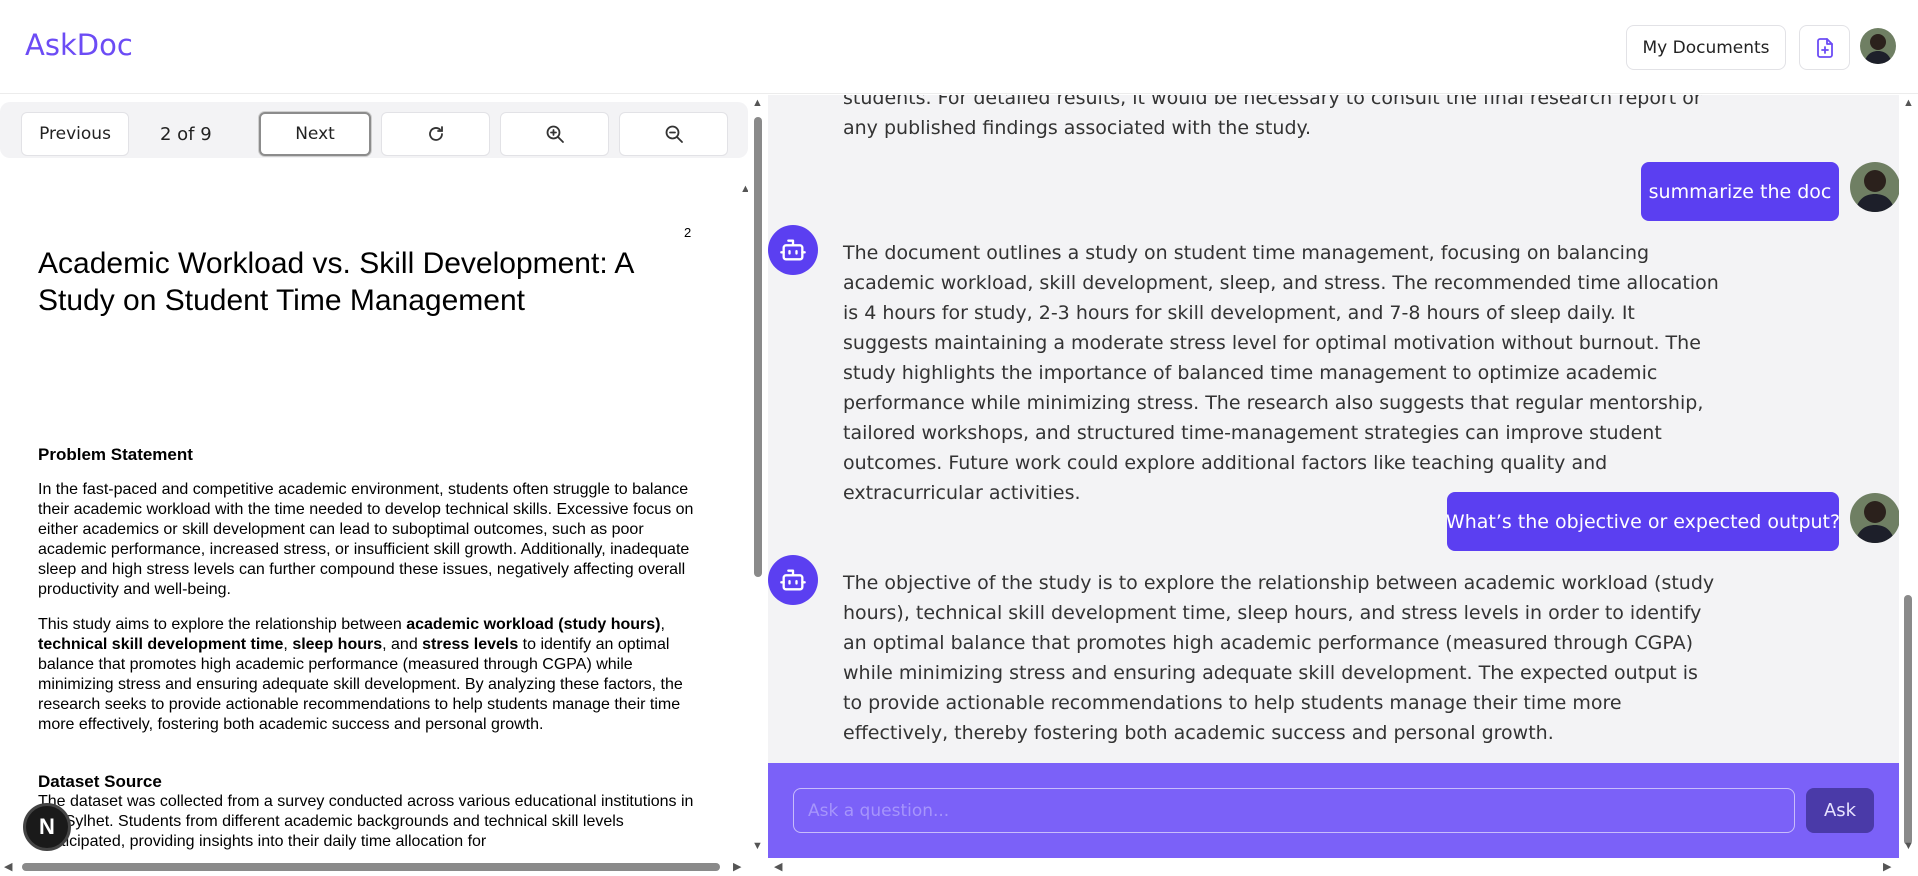 The width and height of the screenshot is (1918, 876). Describe the element at coordinates (337, 644) in the screenshot. I see `aim-bold-text: sleep hours` at that location.